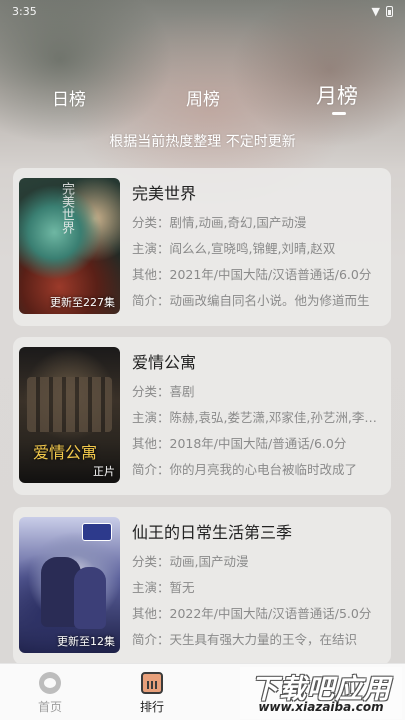 This screenshot has height=720, width=405. Describe the element at coordinates (49, 707) in the screenshot. I see `nav-home-label: 首页` at that location.